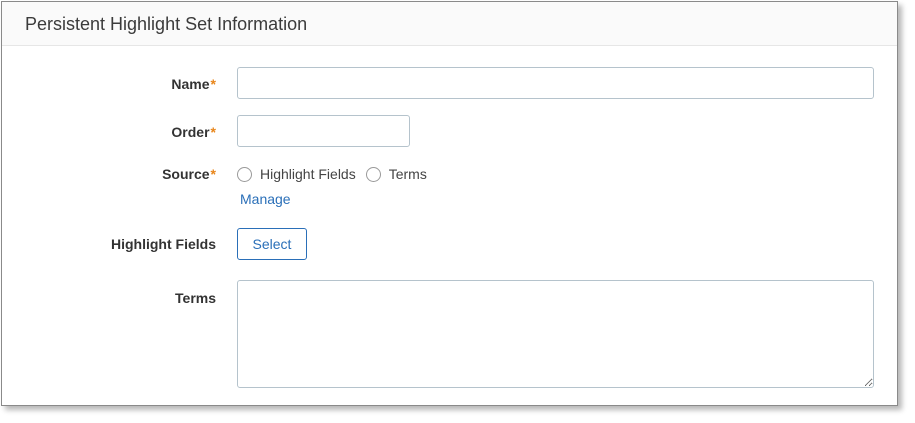 The image size is (915, 423). Describe the element at coordinates (213, 84) in the screenshot. I see `name-required-mark: *` at that location.